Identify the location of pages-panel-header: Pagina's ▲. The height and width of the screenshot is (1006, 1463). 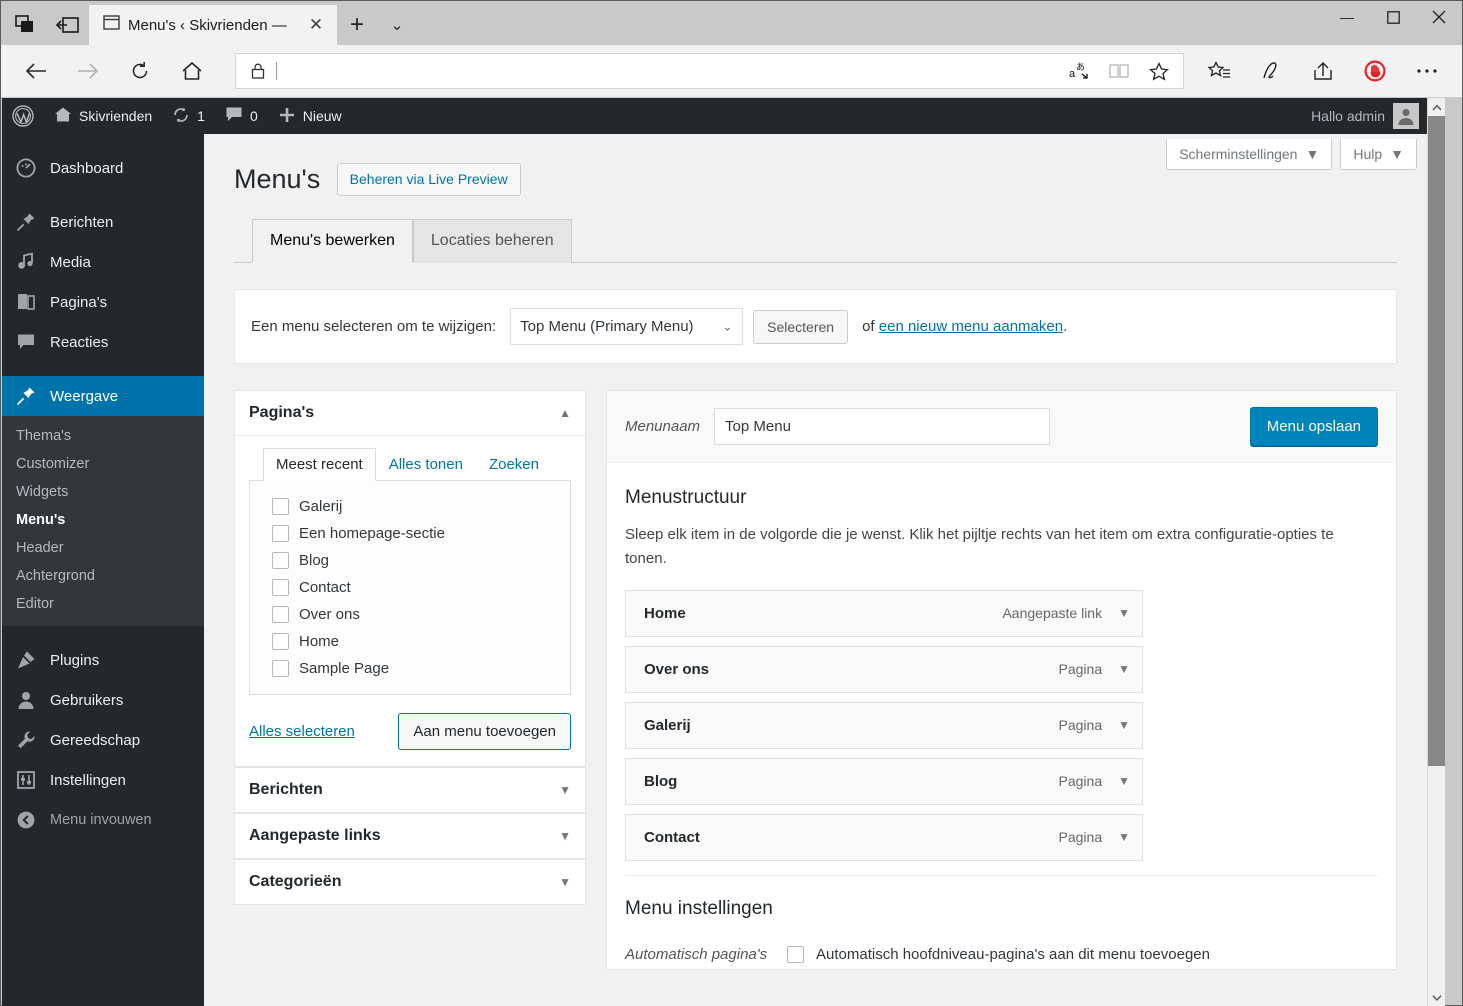
(410, 414).